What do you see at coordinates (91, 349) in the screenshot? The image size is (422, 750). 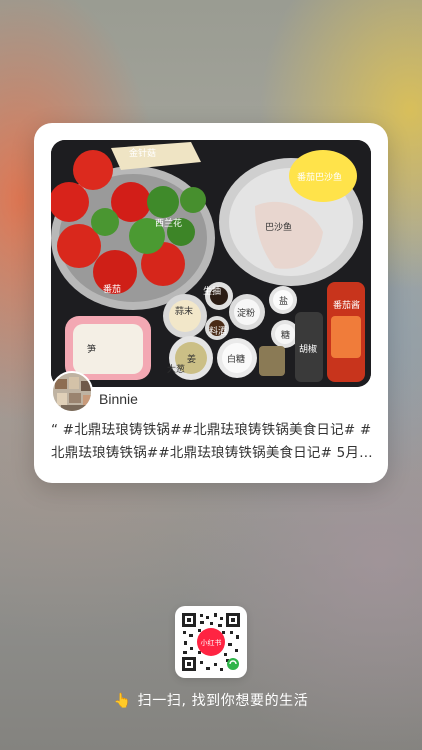 I see `label-bamboo: 笋` at bounding box center [91, 349].